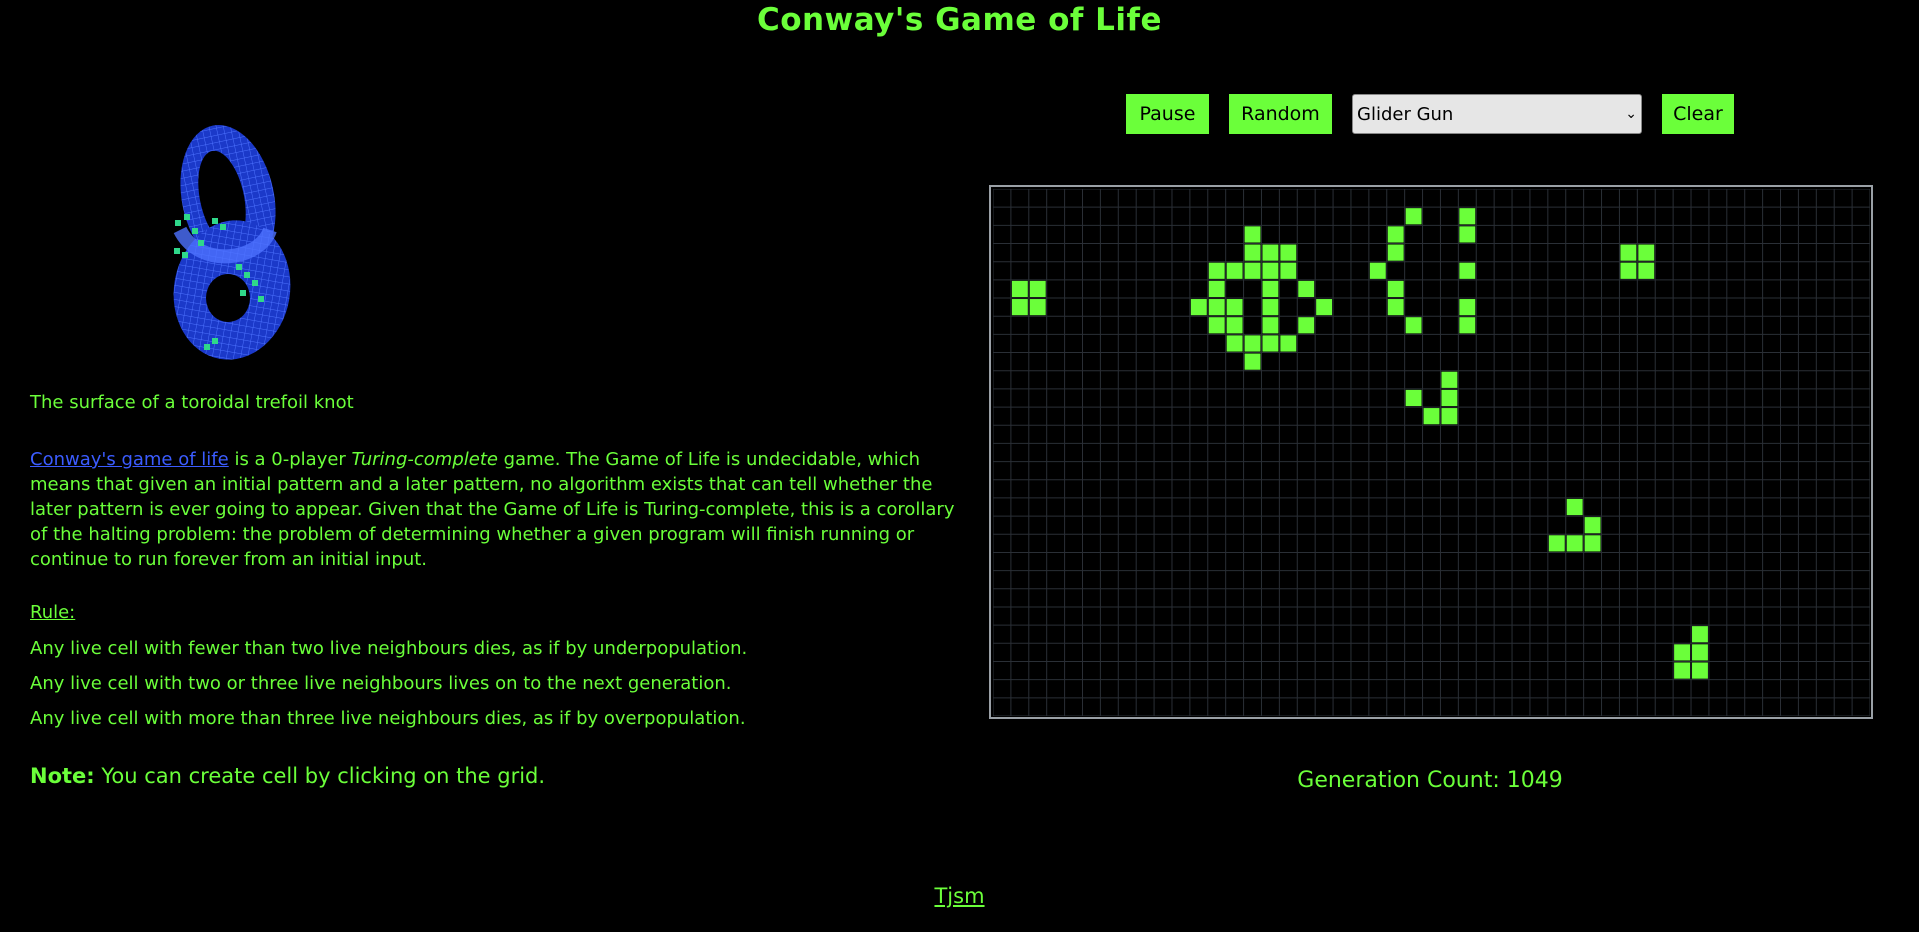  What do you see at coordinates (959, 20) in the screenshot?
I see `page-title: Conway's Game of Life` at bounding box center [959, 20].